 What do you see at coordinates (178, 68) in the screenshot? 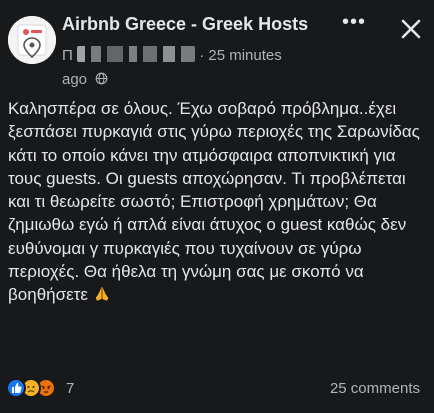
I see `post-meta: Π · 25 minutes ago` at bounding box center [178, 68].